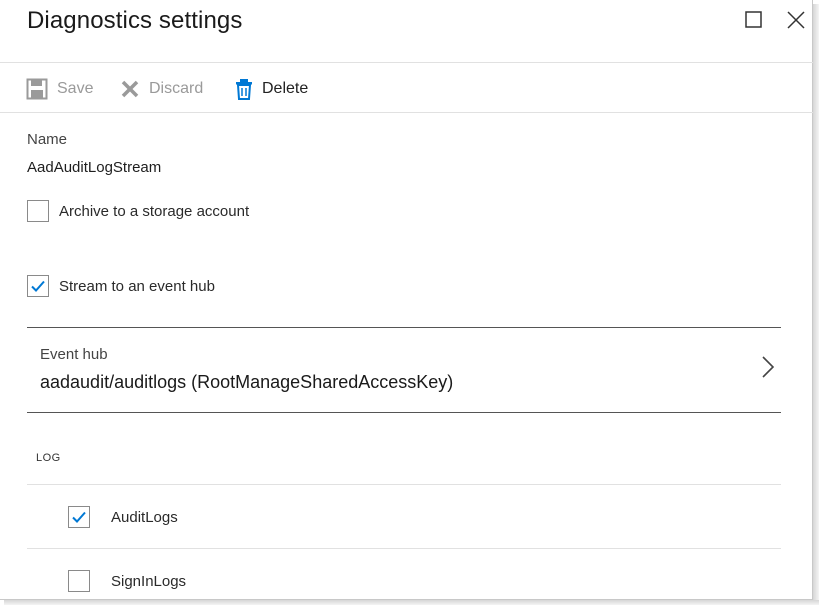 The width and height of the screenshot is (819, 605). What do you see at coordinates (144, 517) in the screenshot?
I see `auditlogs-label: AuditLogs` at bounding box center [144, 517].